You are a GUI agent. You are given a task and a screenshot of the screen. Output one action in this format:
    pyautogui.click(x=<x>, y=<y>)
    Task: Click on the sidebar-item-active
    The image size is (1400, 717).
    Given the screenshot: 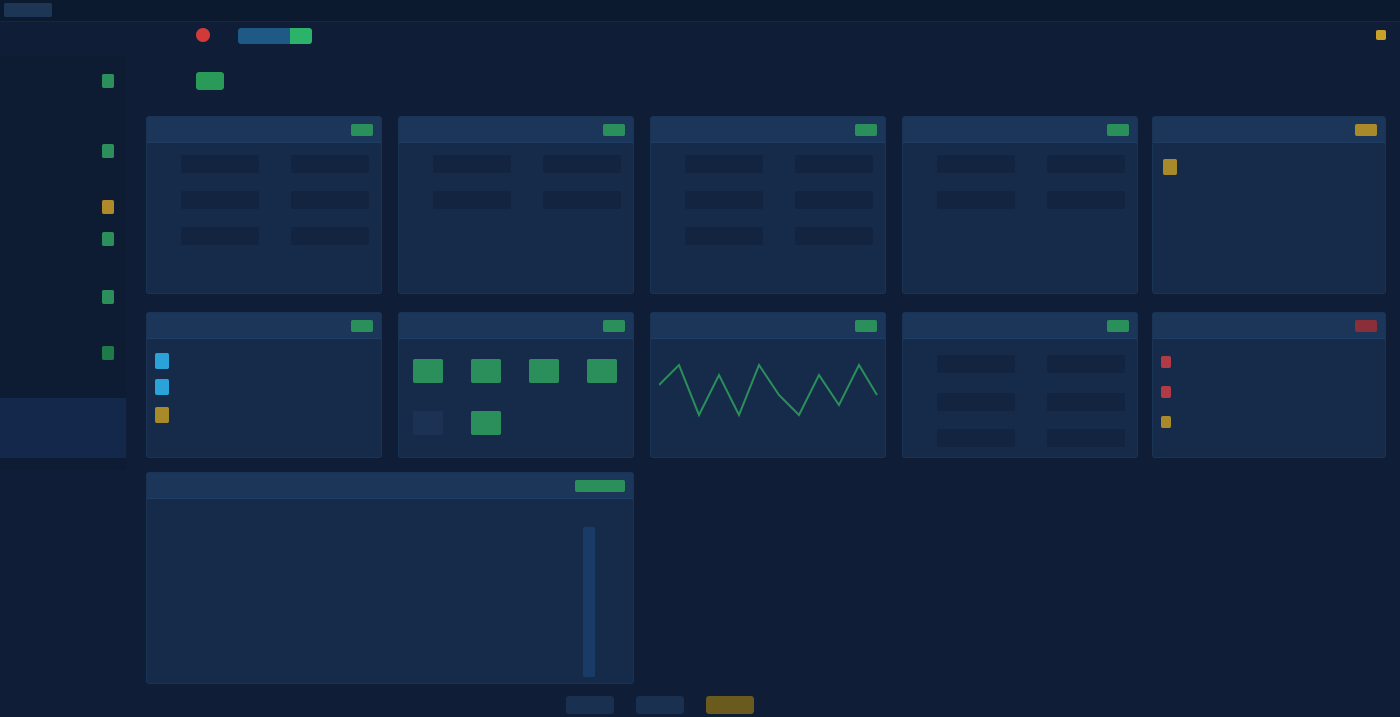 What is the action you would take?
    pyautogui.click(x=63, y=428)
    